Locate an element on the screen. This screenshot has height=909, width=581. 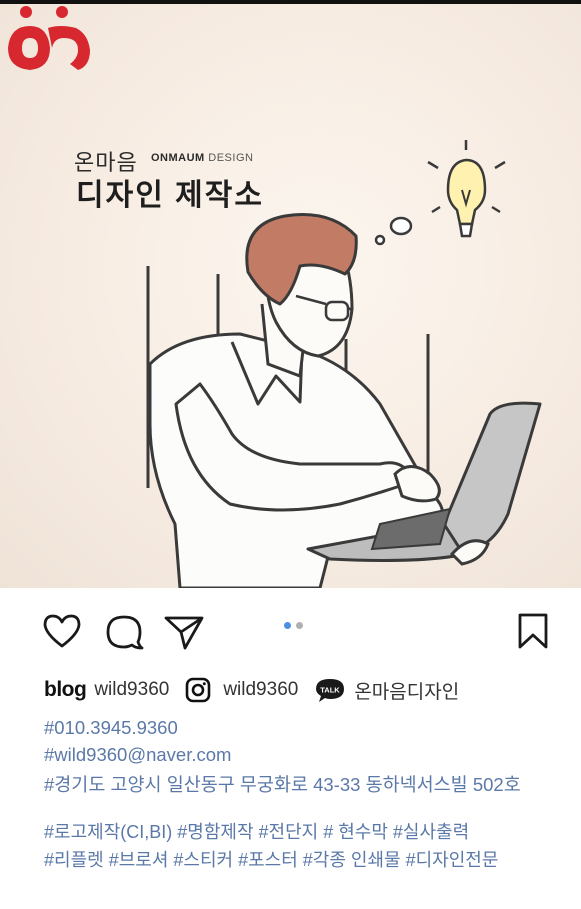
carousel-dot is located at coordinates (299, 625).